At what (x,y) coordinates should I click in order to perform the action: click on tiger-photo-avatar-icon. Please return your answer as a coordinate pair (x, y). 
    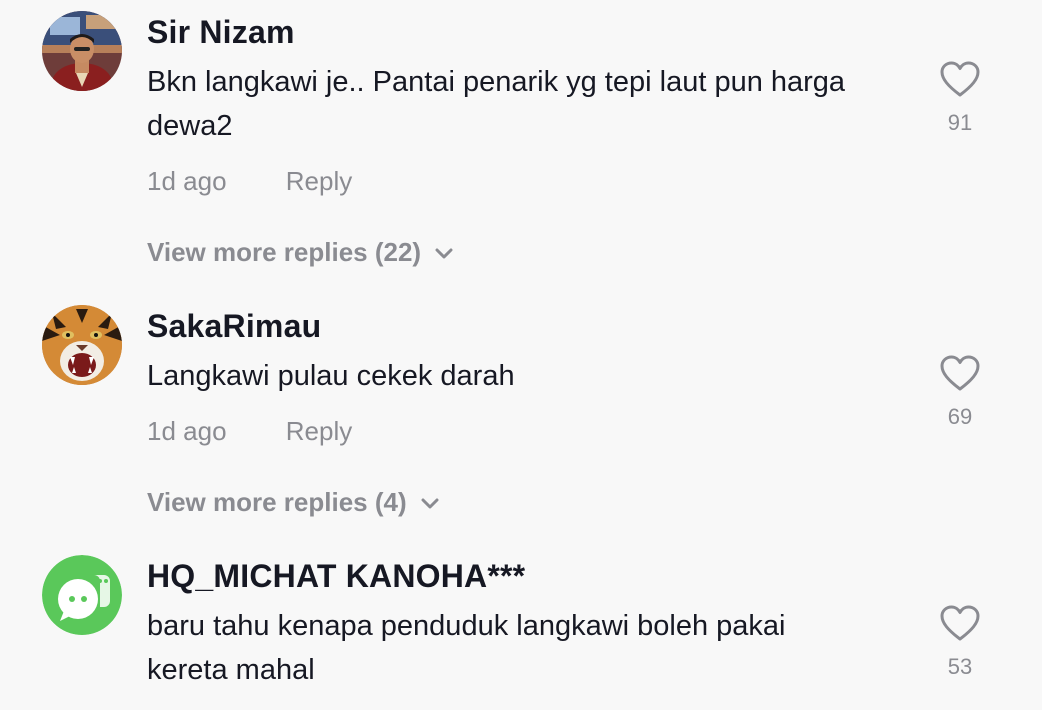
    Looking at the image, I should click on (82, 345).